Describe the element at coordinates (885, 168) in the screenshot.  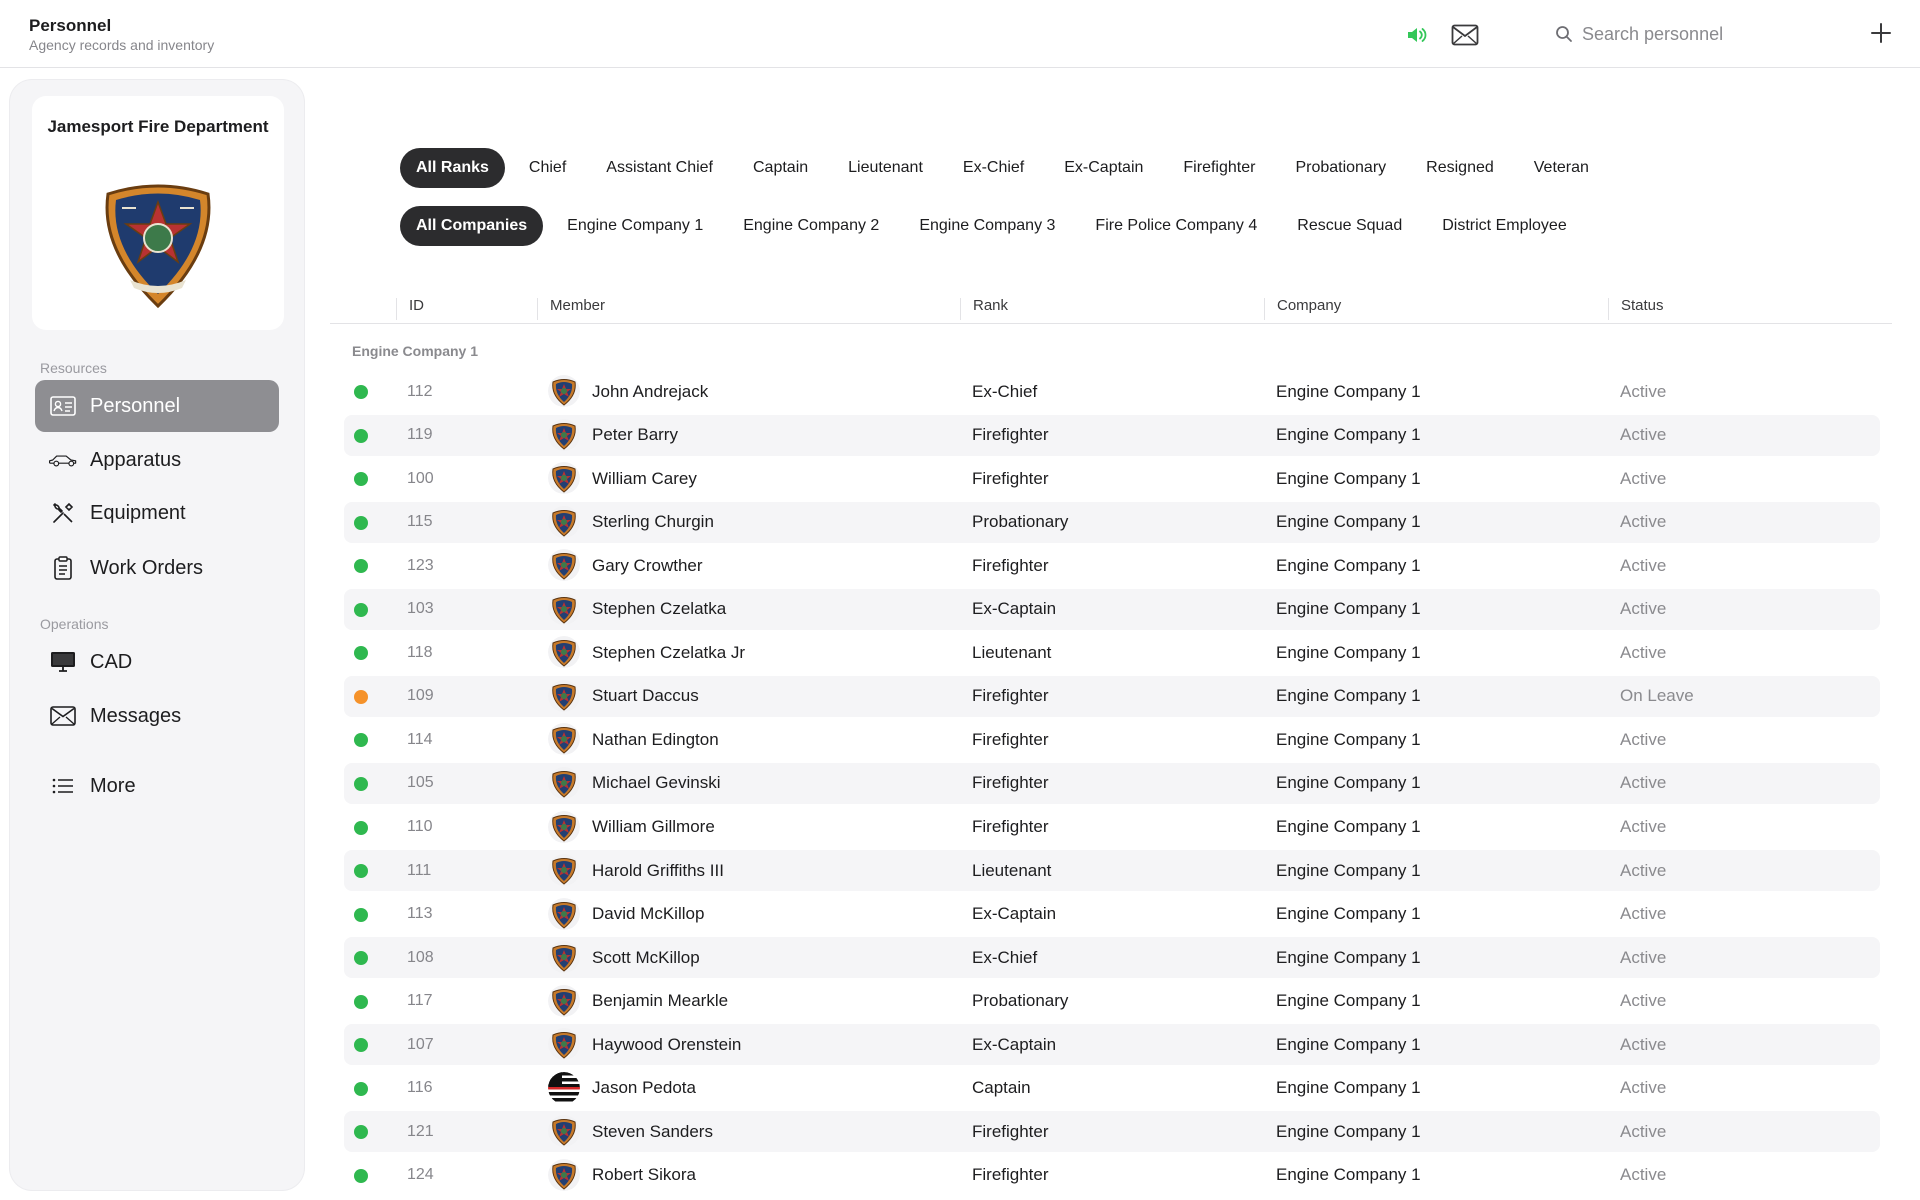
I see `rank-chip-lieutenant: Lieutenant` at that location.